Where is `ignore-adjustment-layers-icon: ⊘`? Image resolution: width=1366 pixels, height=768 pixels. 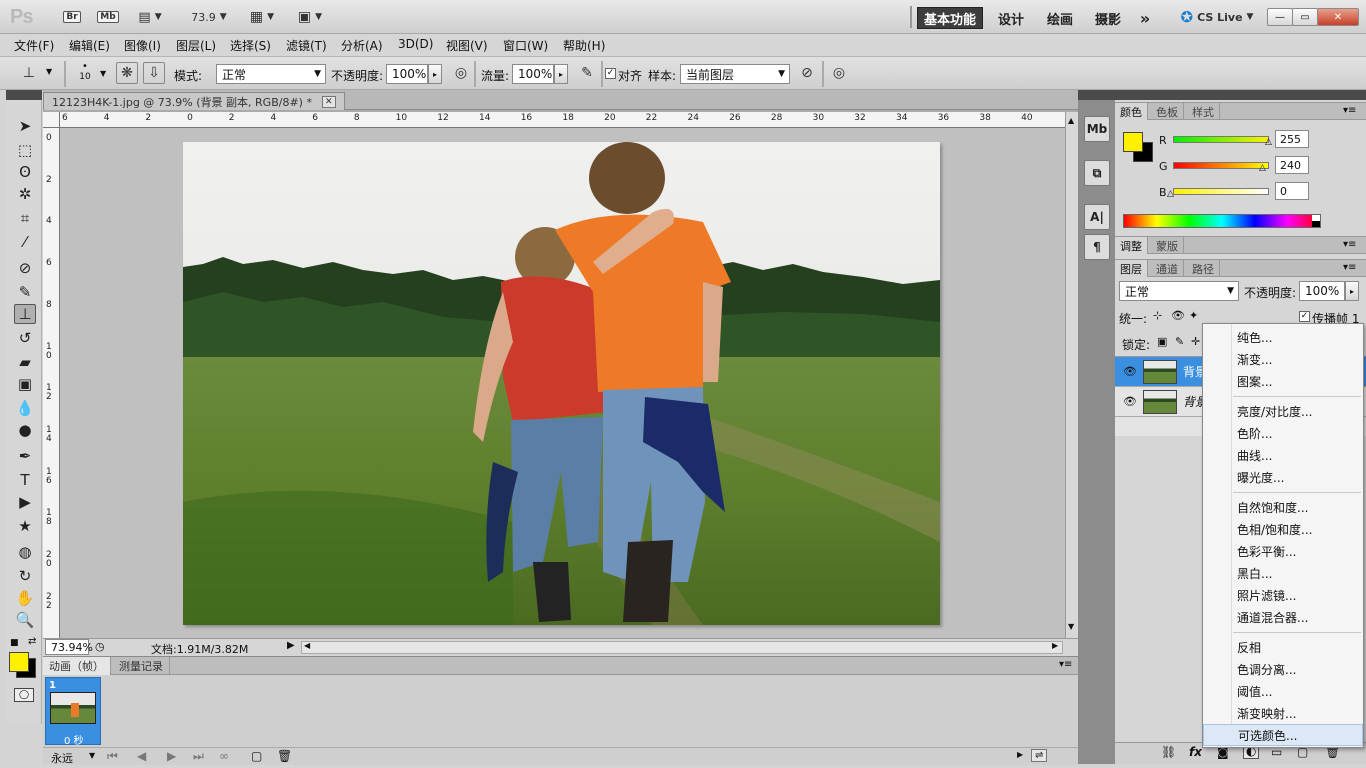 ignore-adjustment-layers-icon: ⊘ is located at coordinates (807, 73).